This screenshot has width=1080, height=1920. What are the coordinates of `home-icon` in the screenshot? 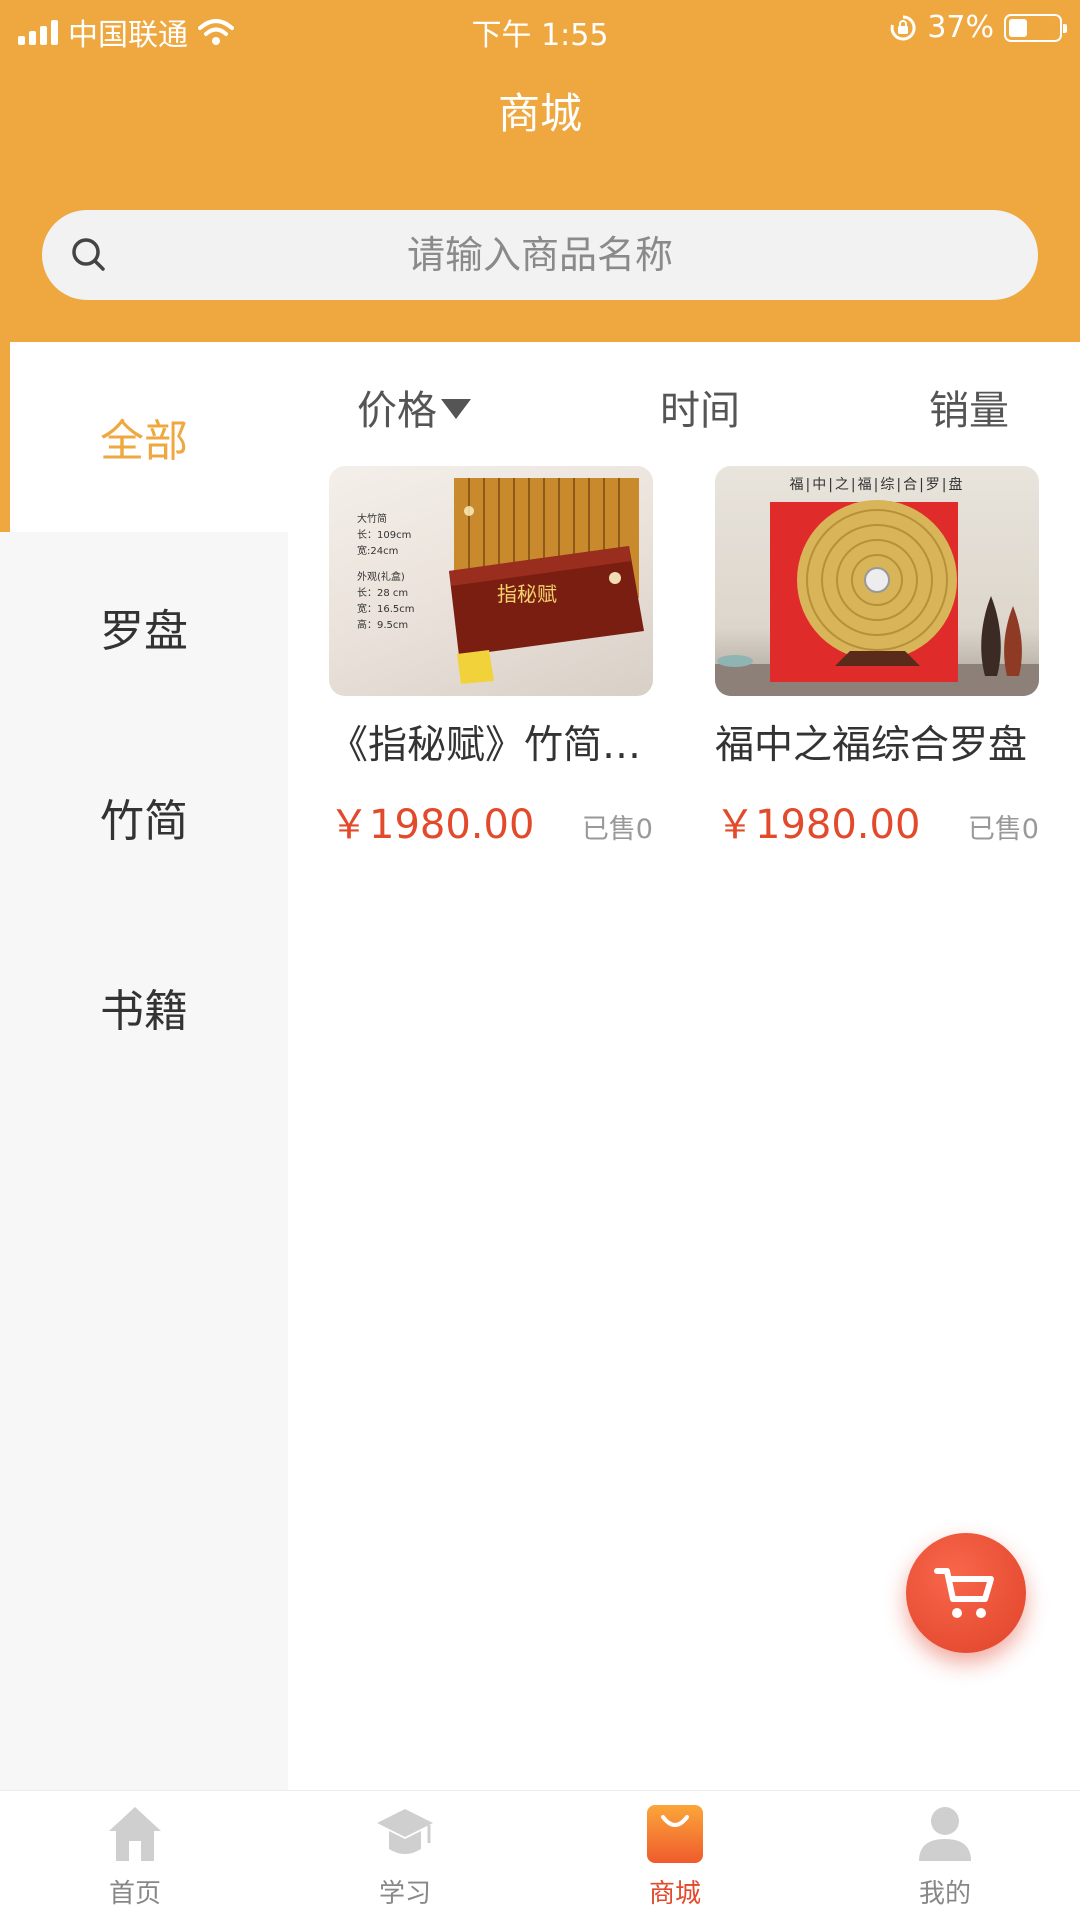 It's located at (135, 1834).